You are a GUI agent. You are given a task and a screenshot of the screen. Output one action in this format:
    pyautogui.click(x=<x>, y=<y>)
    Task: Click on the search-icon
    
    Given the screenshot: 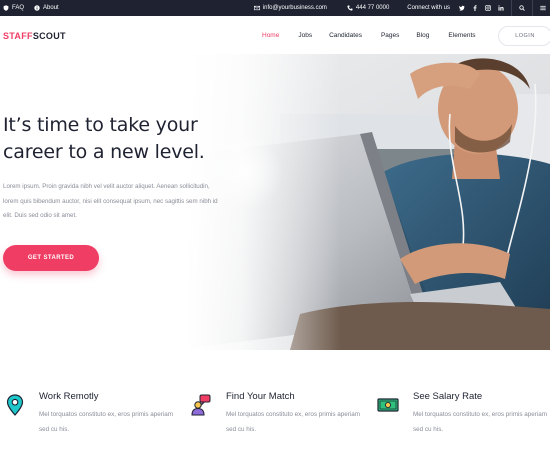 What is the action you would take?
    pyautogui.click(x=522, y=8)
    